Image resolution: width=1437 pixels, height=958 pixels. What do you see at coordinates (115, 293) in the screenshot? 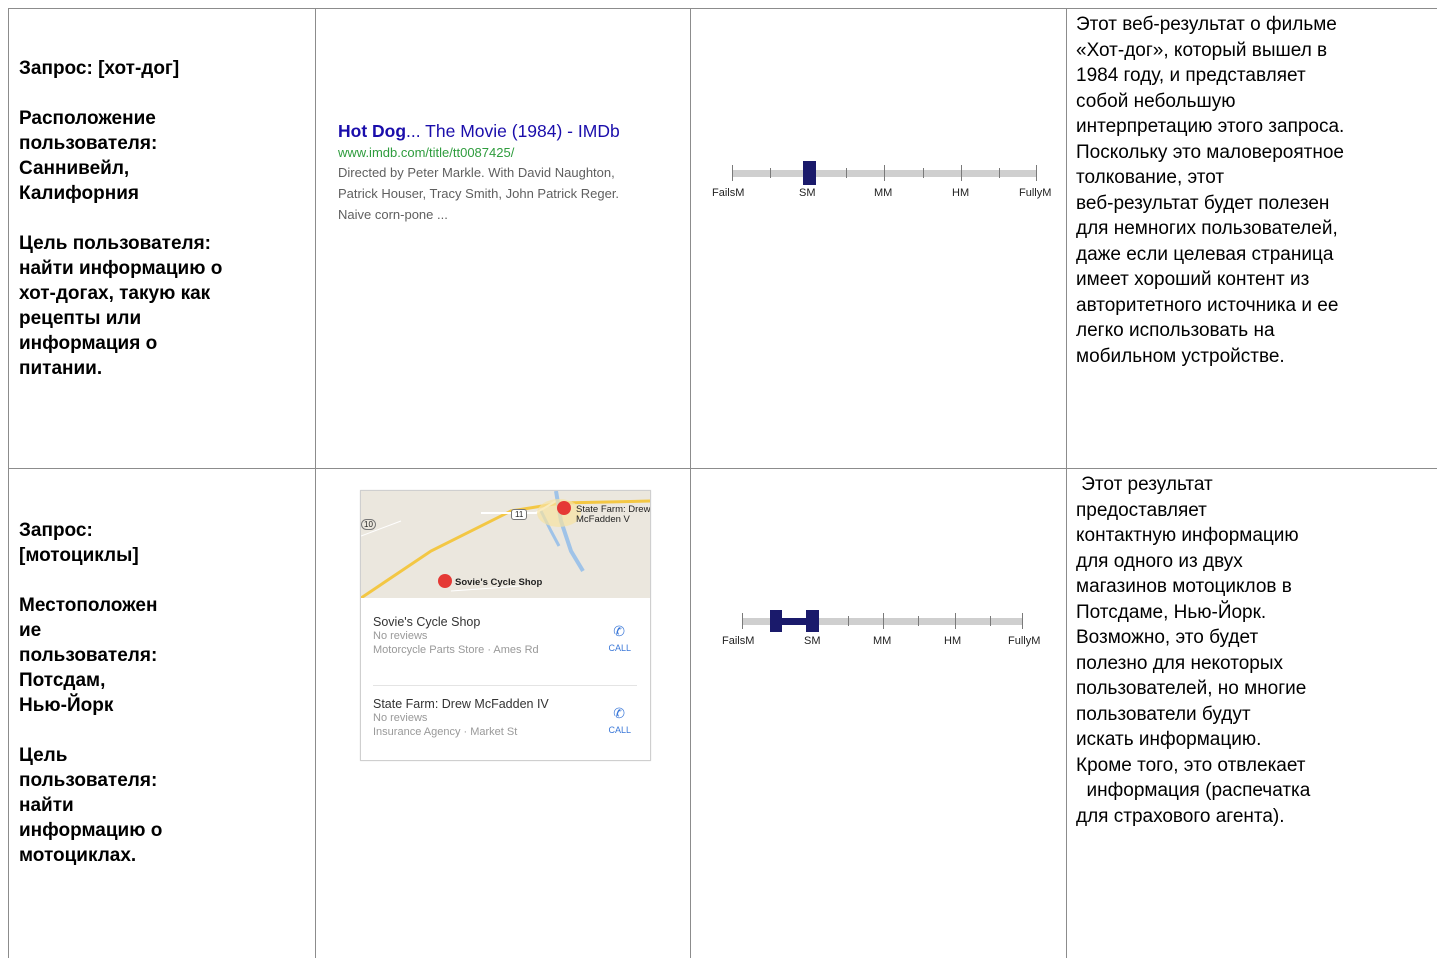
I see `query-line: хот-догах, такую как` at bounding box center [115, 293].